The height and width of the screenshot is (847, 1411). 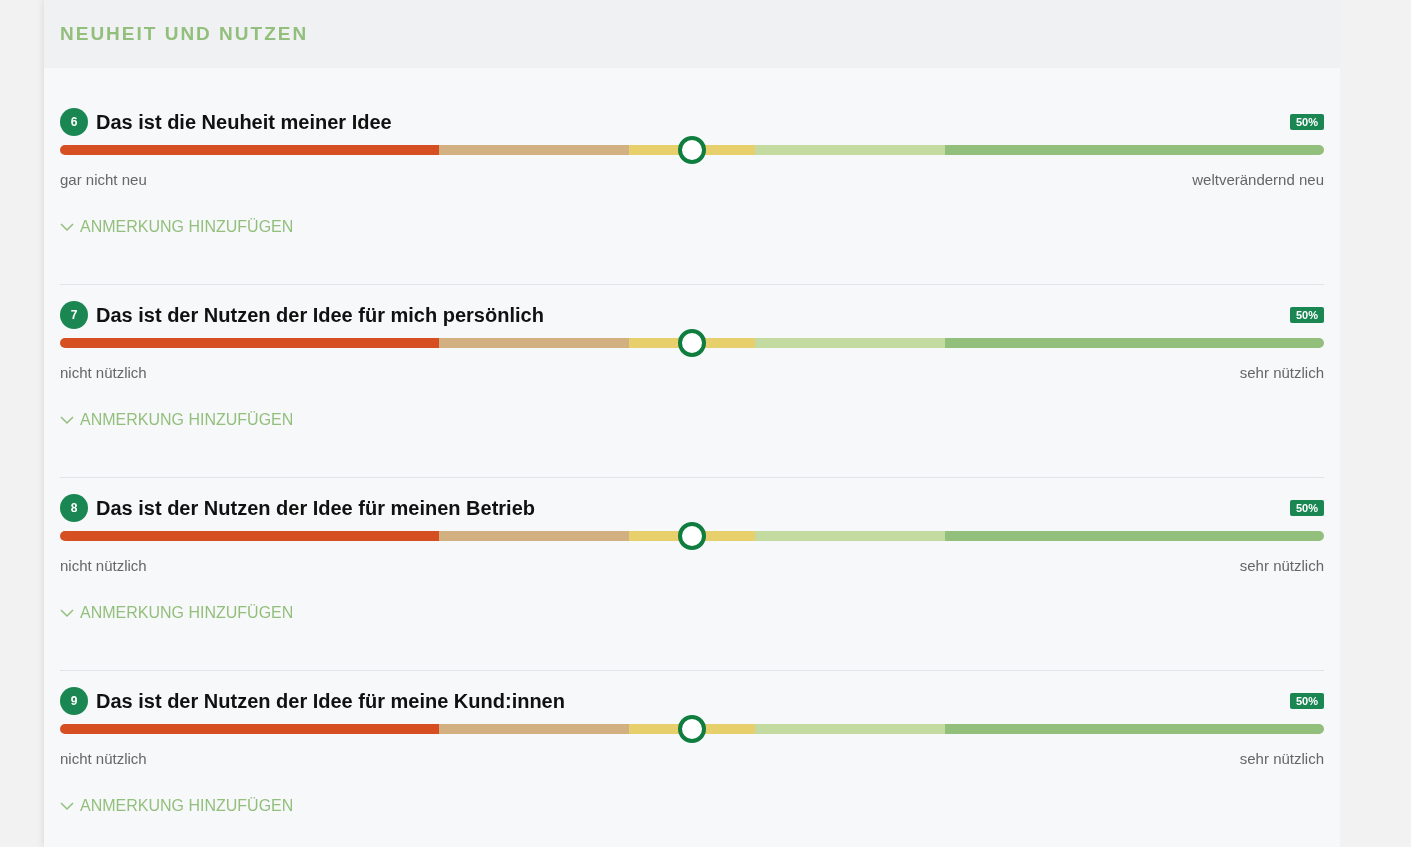 What do you see at coordinates (74, 122) in the screenshot?
I see `question-number: 6` at bounding box center [74, 122].